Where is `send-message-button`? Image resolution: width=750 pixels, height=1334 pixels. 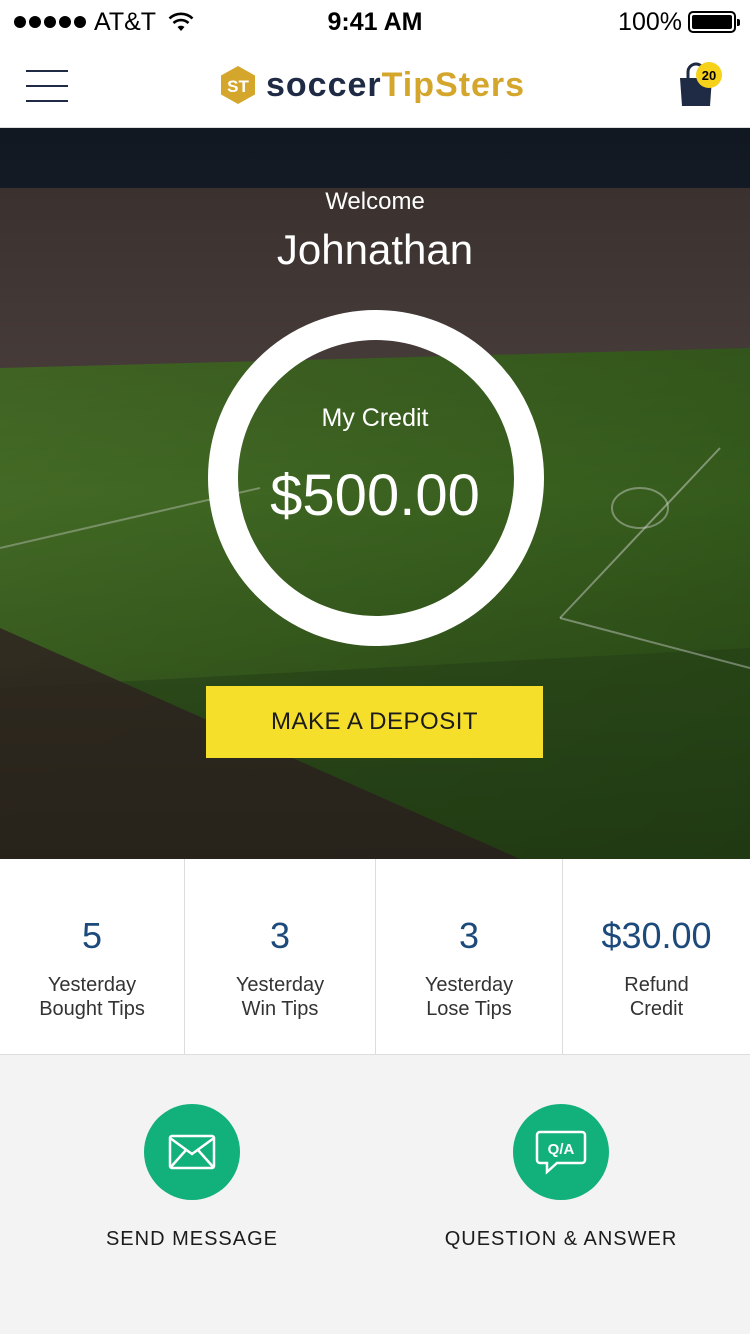
send-message-button is located at coordinates (192, 1152).